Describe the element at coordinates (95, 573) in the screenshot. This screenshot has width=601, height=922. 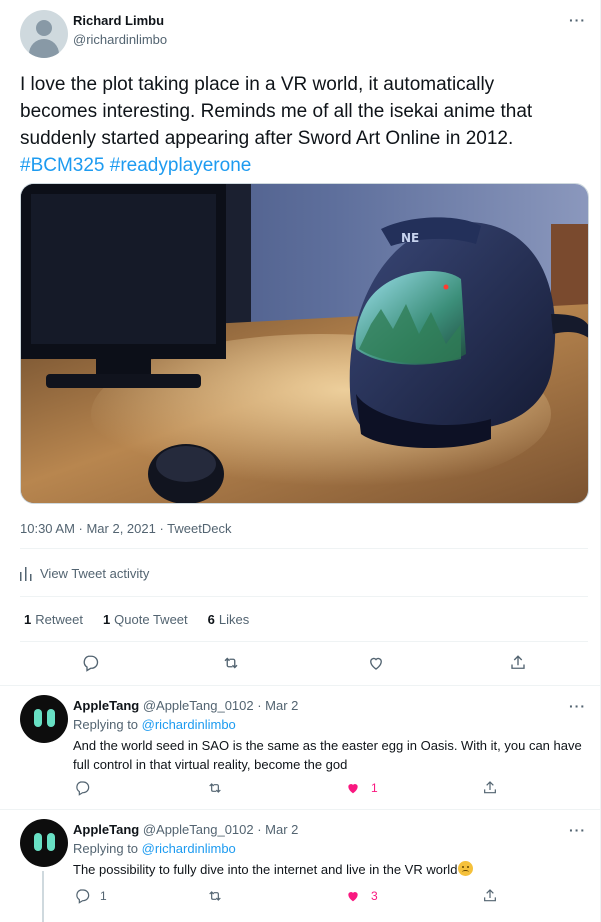
I see `activity-label: View Tweet activity` at that location.